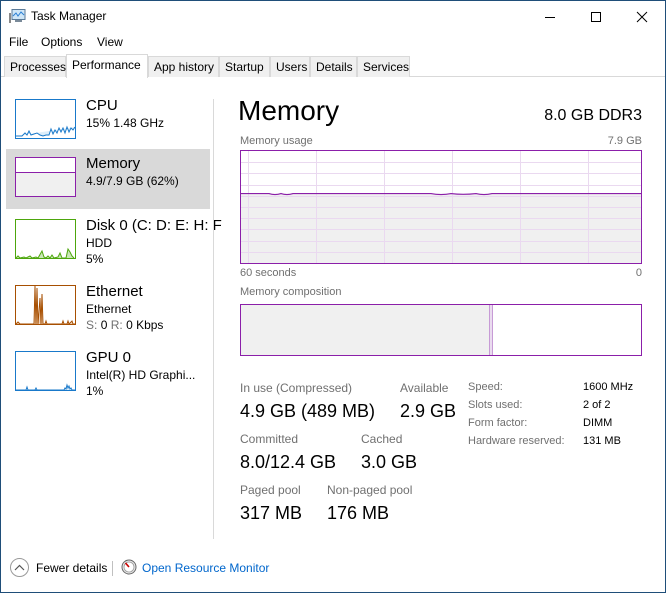 The height and width of the screenshot is (593, 666). I want to click on menu-file: File, so click(18, 42).